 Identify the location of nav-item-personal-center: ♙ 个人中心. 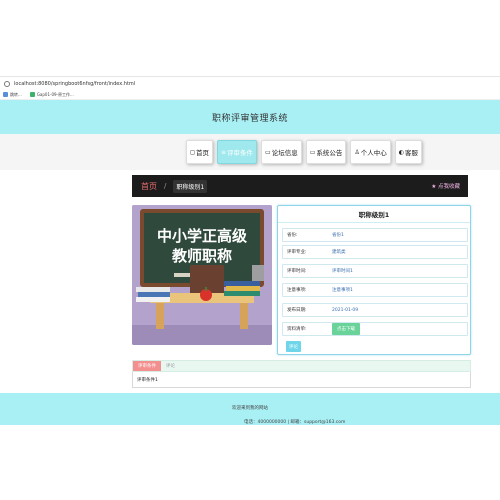
(370, 152).